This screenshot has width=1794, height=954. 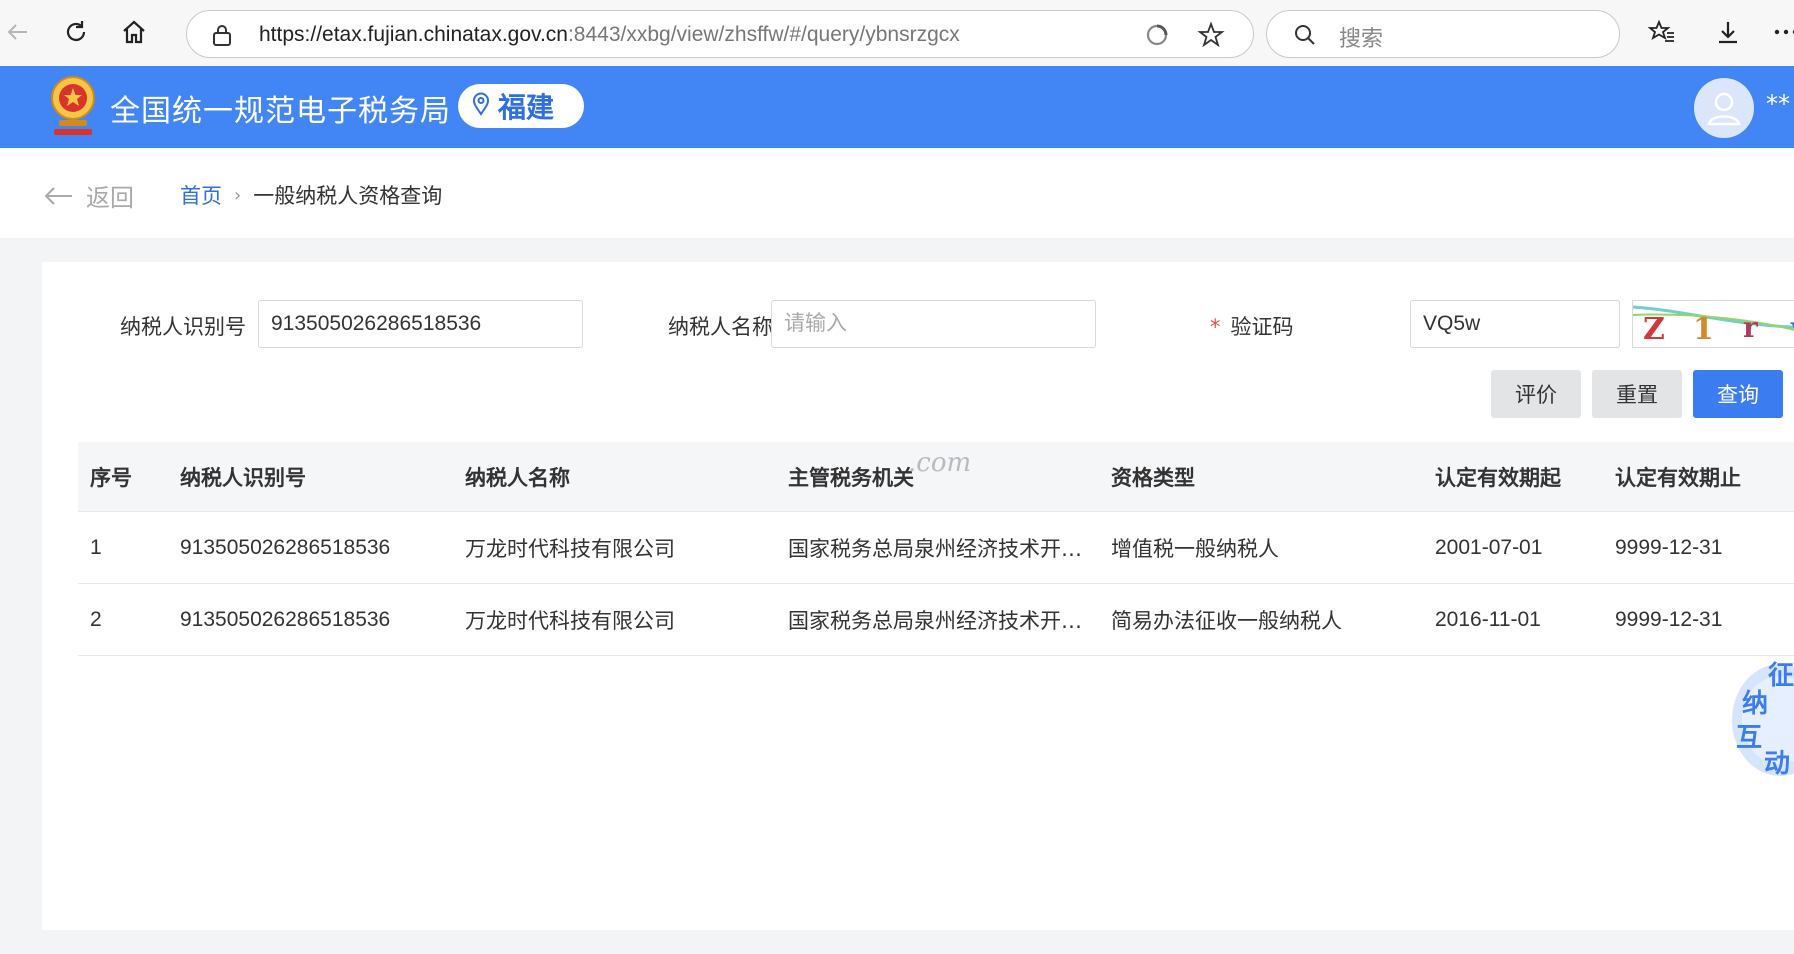 What do you see at coordinates (940, 463) in the screenshot?
I see `watermark: .com` at bounding box center [940, 463].